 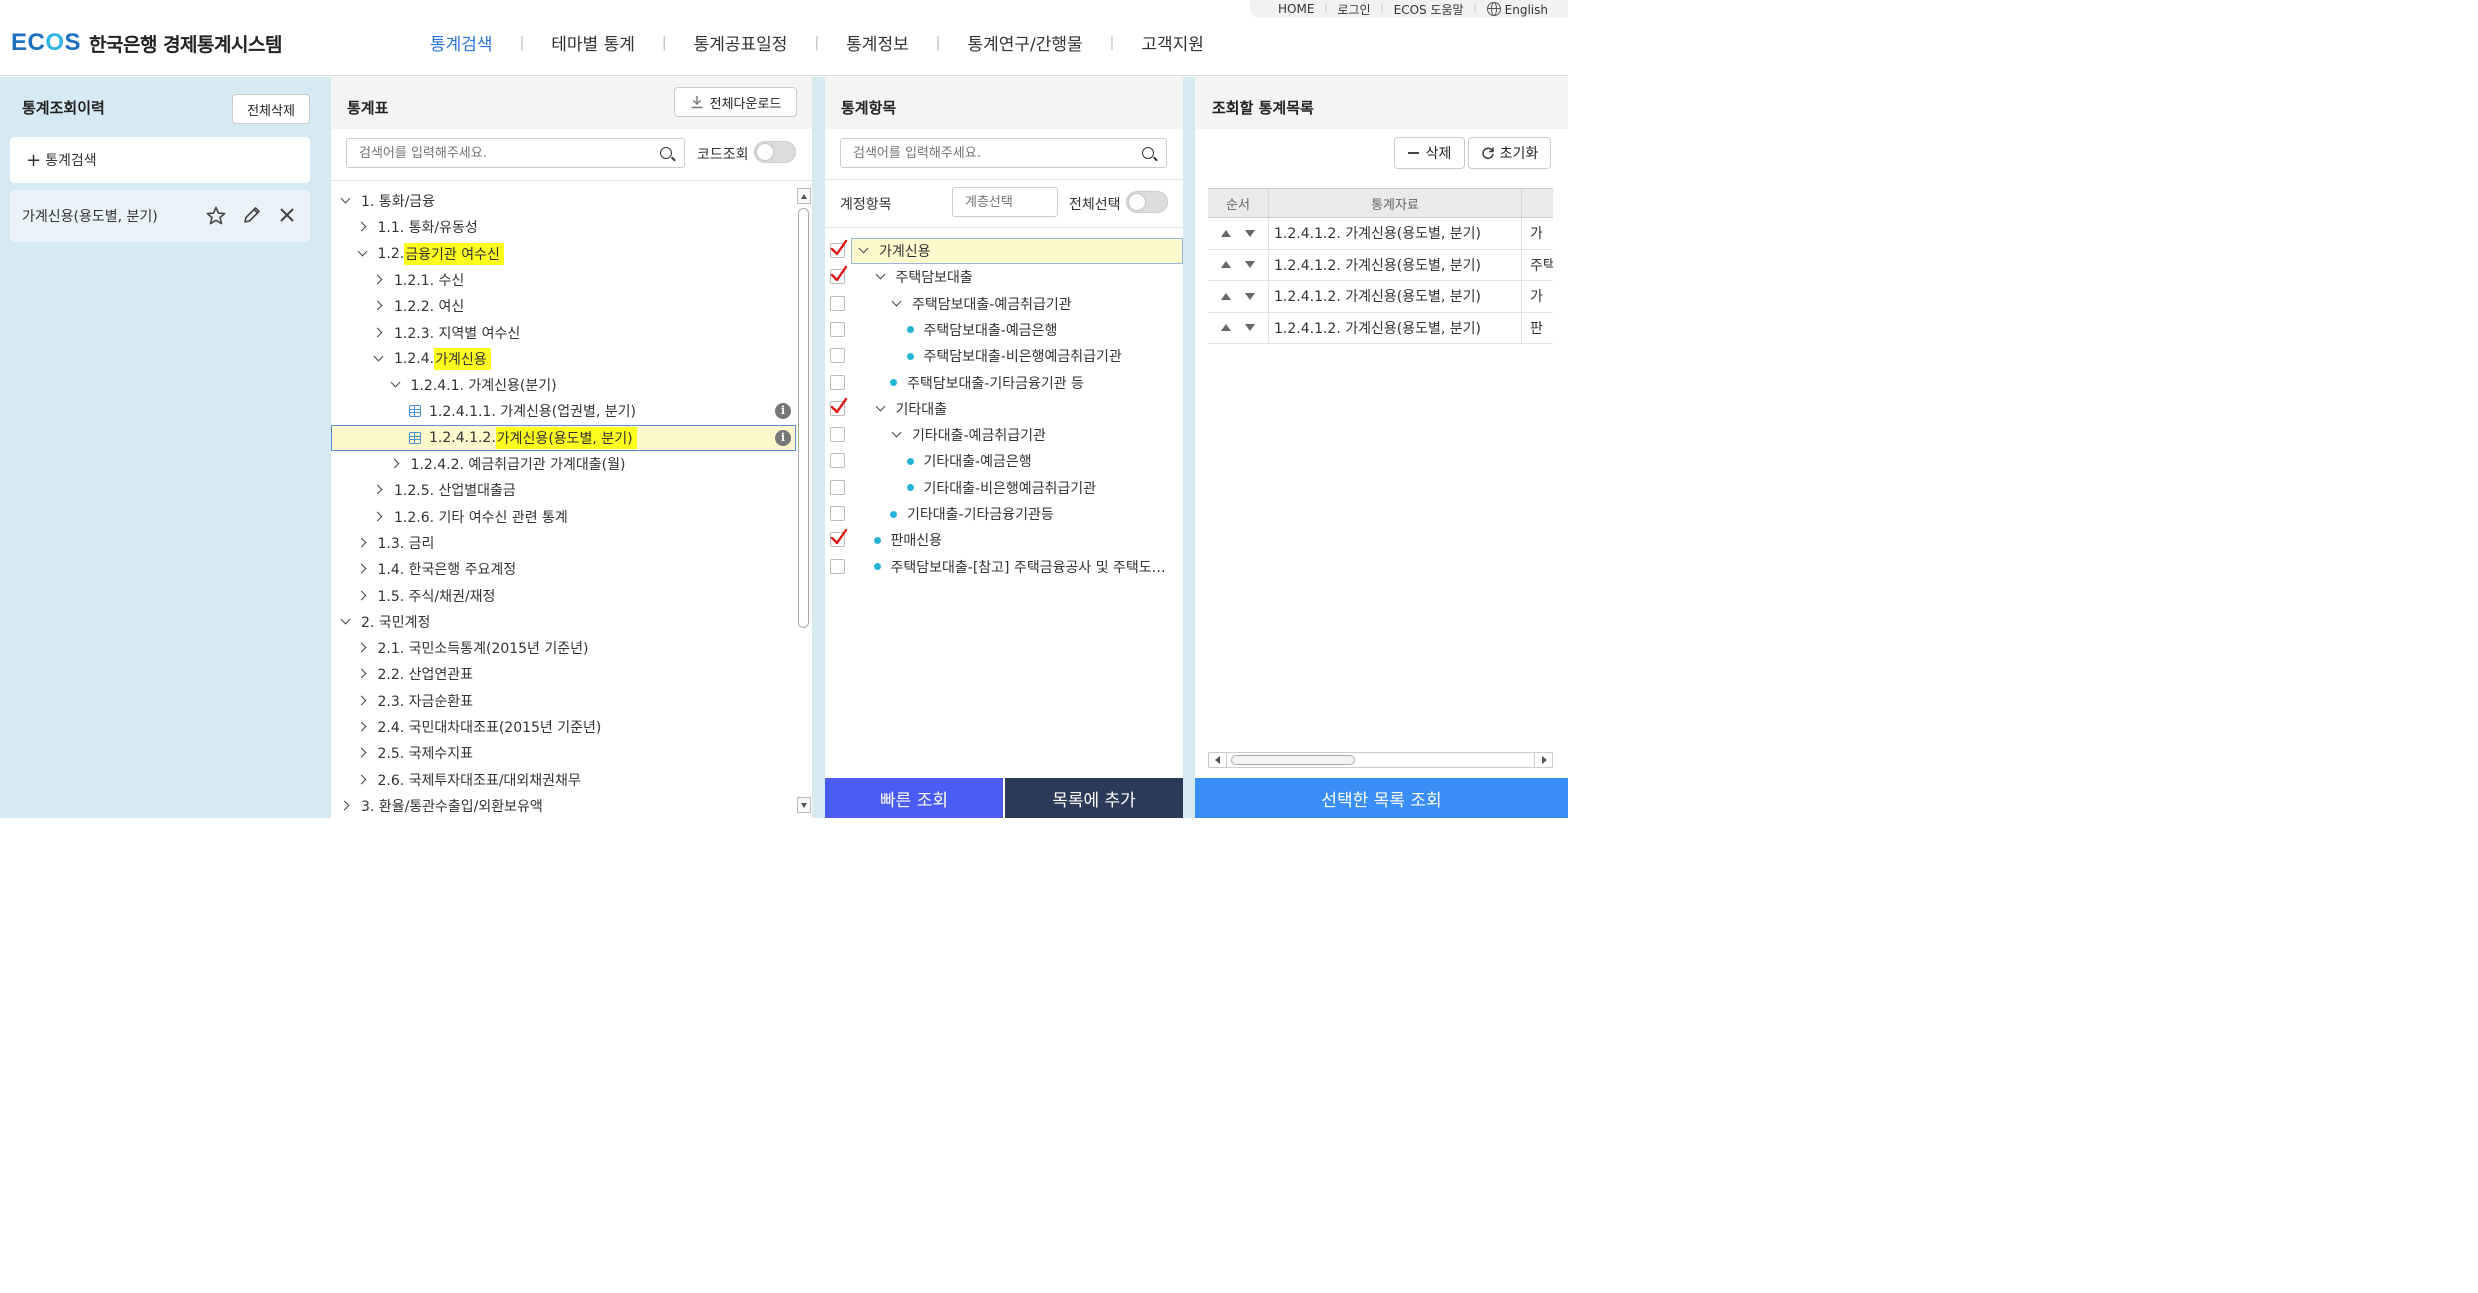 I want to click on tree-node: 2.4. 국민대차대조표(2015년 기준년), so click(x=479, y=727).